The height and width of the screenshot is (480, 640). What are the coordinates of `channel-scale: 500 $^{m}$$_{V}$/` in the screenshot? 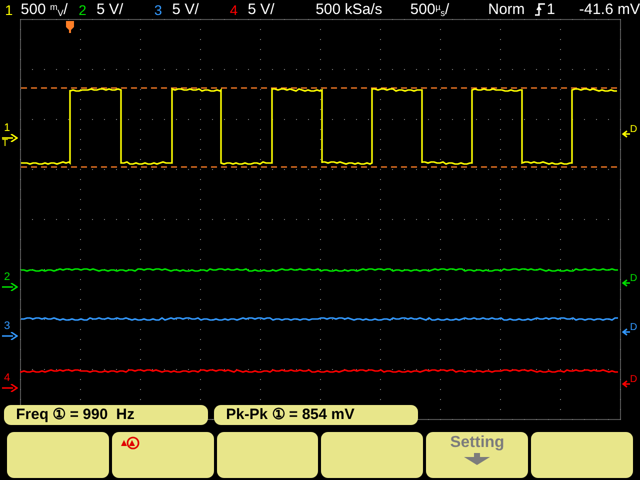 It's located at (44, 9).